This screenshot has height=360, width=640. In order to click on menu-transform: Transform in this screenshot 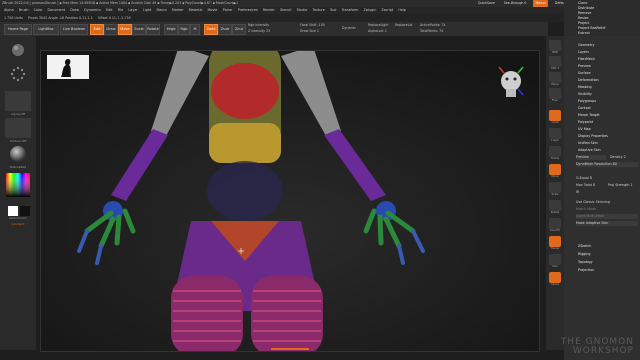, I will do `click(350, 10)`.